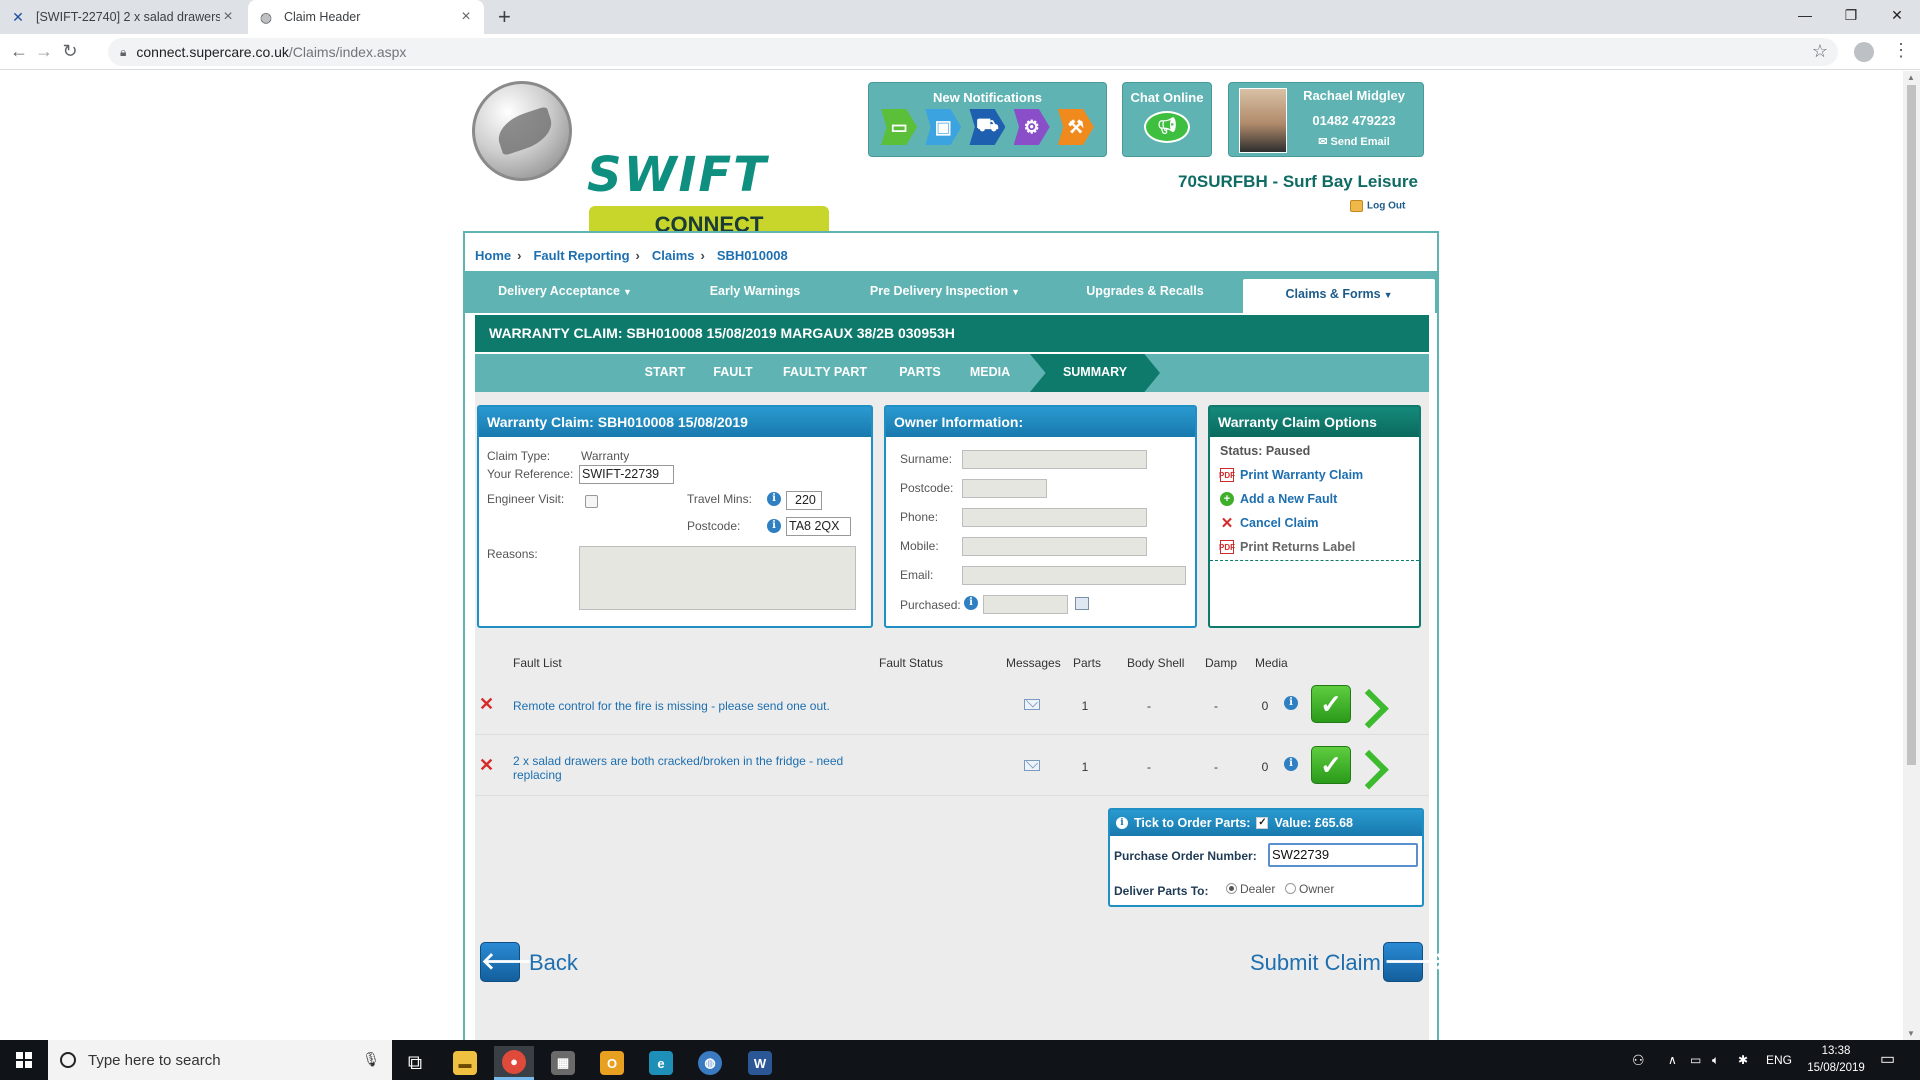 Image resolution: width=1920 pixels, height=1080 pixels. What do you see at coordinates (70, 51) in the screenshot?
I see `reload-icon: ↻` at bounding box center [70, 51].